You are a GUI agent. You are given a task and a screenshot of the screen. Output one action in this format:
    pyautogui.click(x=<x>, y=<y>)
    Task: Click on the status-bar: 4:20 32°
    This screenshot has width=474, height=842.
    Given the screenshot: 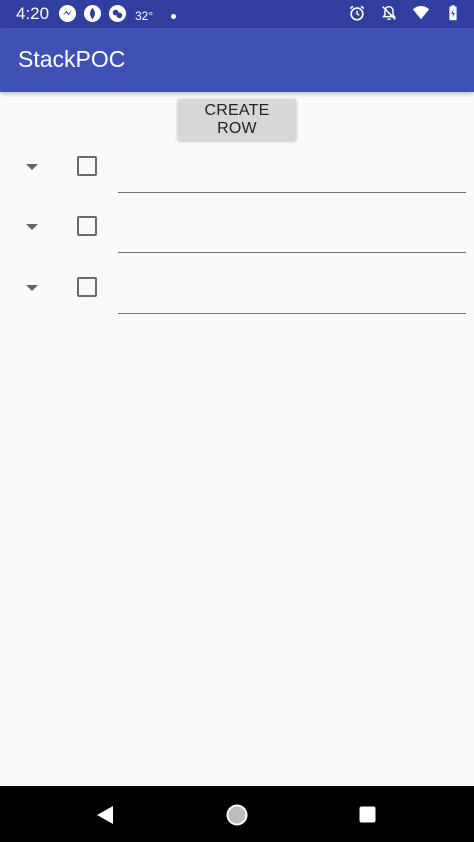 What is the action you would take?
    pyautogui.click(x=237, y=14)
    